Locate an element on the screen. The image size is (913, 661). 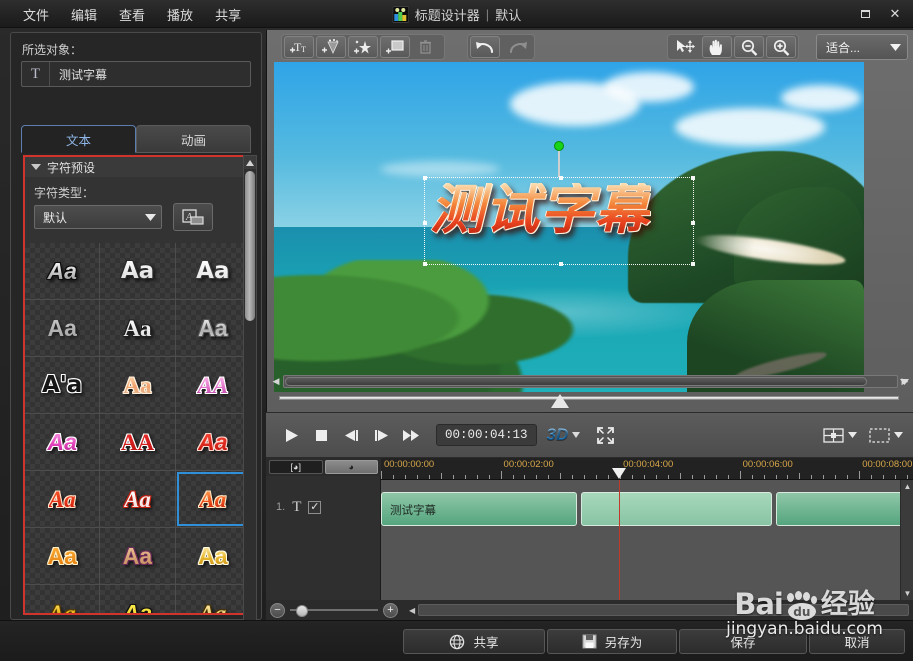
add-star-button is located at coordinates (363, 47).